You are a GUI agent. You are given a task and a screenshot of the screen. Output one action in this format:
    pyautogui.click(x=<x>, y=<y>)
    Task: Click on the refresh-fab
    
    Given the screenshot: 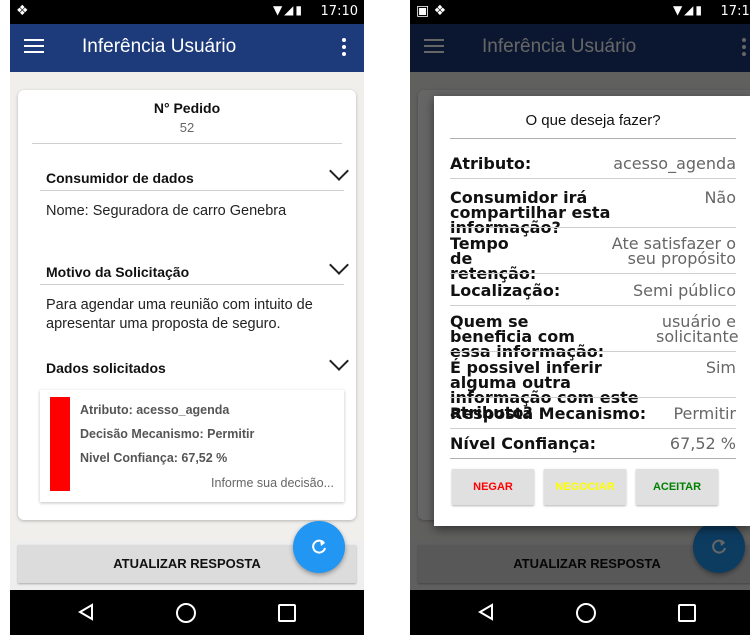 What is the action you would take?
    pyautogui.click(x=319, y=547)
    